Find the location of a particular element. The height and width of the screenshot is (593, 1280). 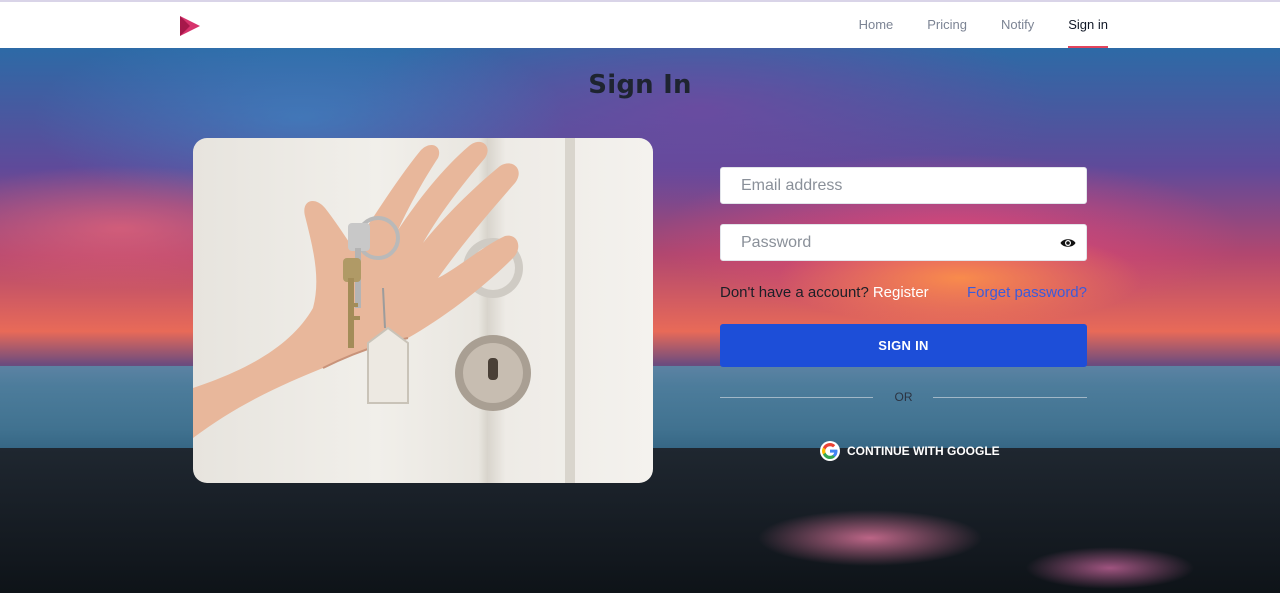

password-field is located at coordinates (903, 242).